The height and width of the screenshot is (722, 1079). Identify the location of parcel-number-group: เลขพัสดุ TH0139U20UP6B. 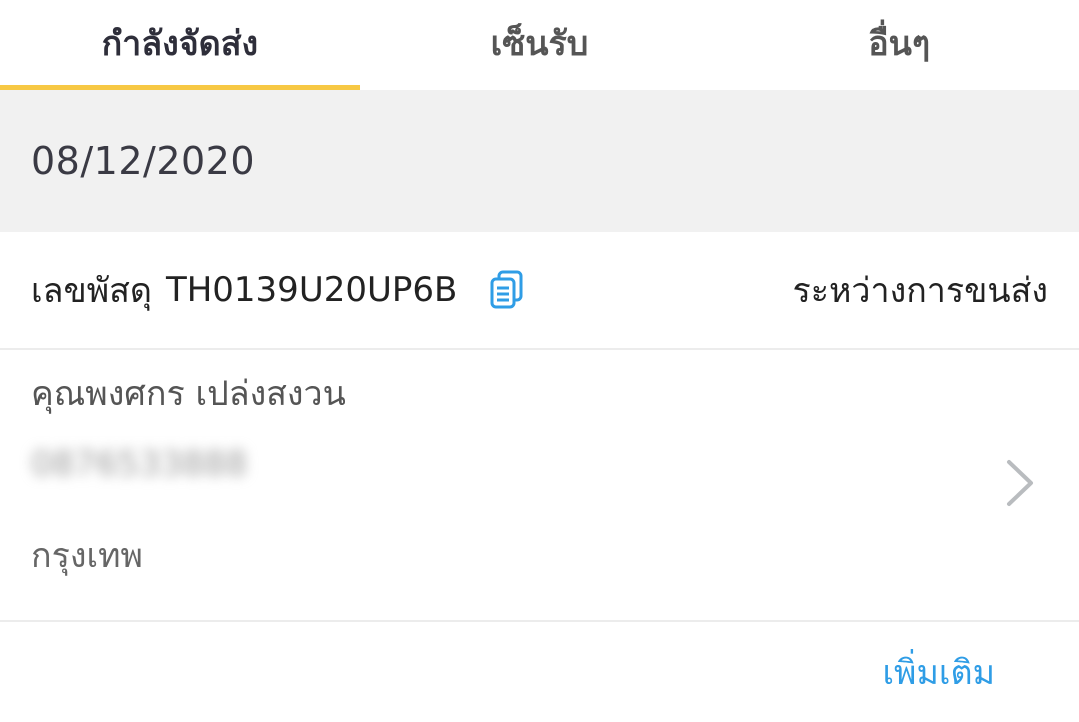
(279, 290).